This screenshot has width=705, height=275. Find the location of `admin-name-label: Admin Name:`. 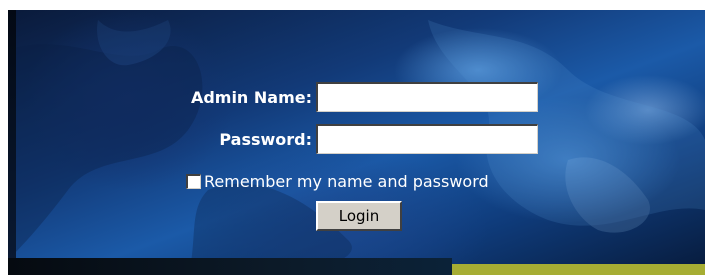

admin-name-label: Admin Name: is located at coordinates (251, 97).